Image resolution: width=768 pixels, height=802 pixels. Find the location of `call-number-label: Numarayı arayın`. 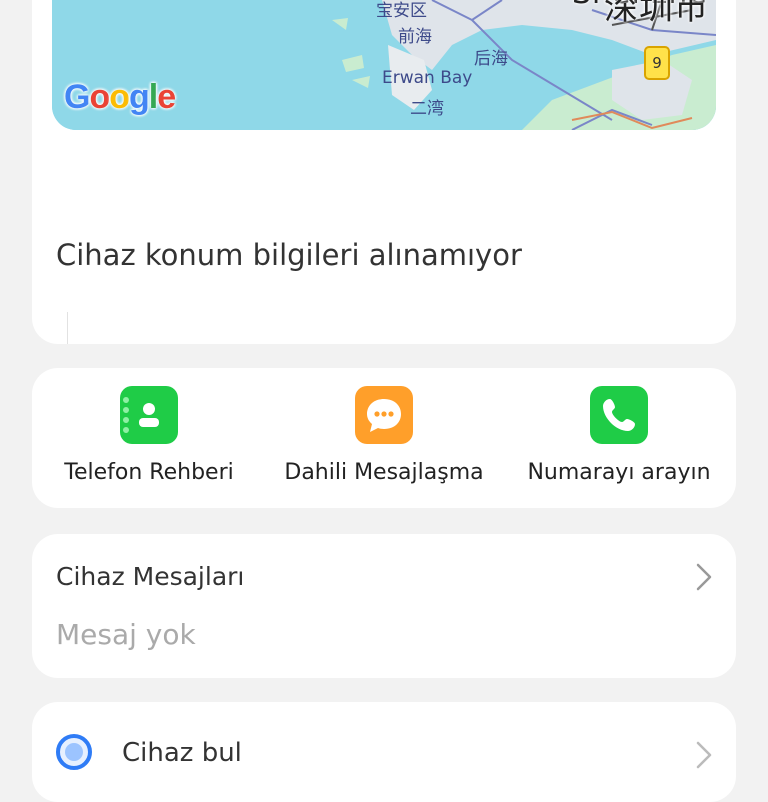

call-number-label: Numarayı arayın is located at coordinates (619, 472).